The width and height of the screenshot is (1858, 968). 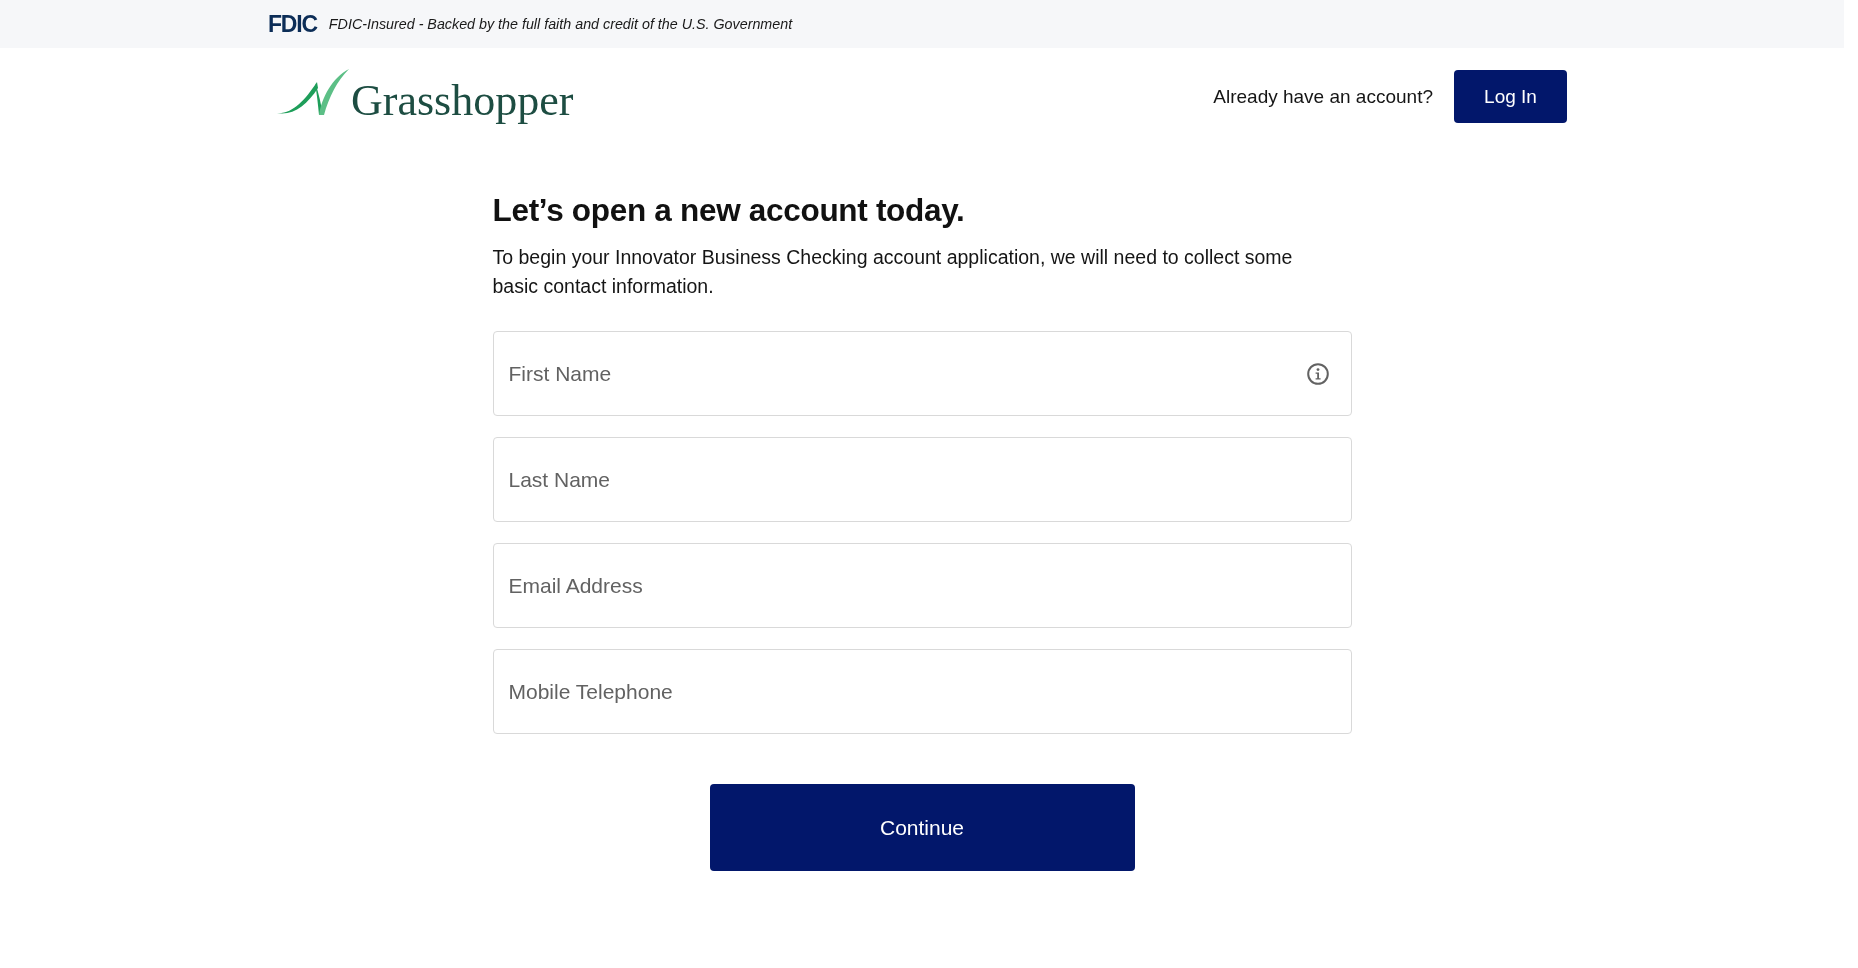 I want to click on login-button: Log In, so click(x=1510, y=96).